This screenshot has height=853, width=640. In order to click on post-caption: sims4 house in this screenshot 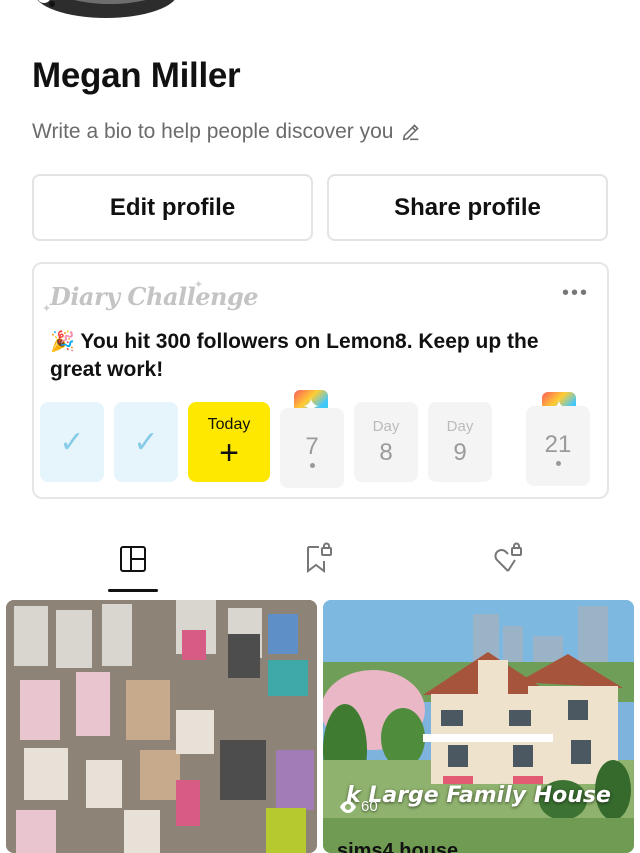, I will do `click(397, 846)`.